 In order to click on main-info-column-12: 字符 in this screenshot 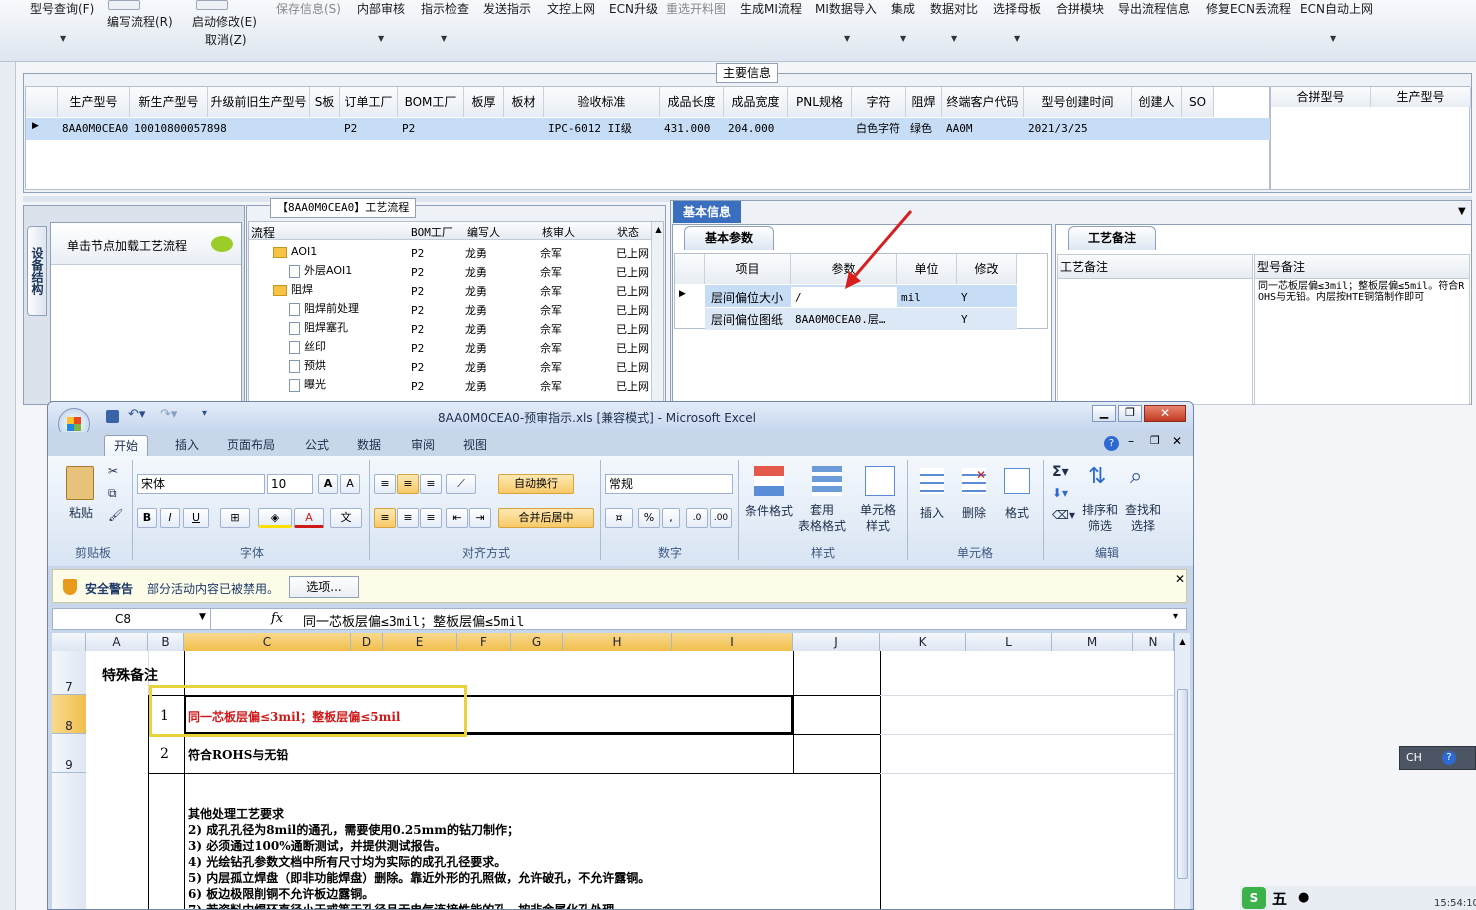, I will do `click(879, 102)`.